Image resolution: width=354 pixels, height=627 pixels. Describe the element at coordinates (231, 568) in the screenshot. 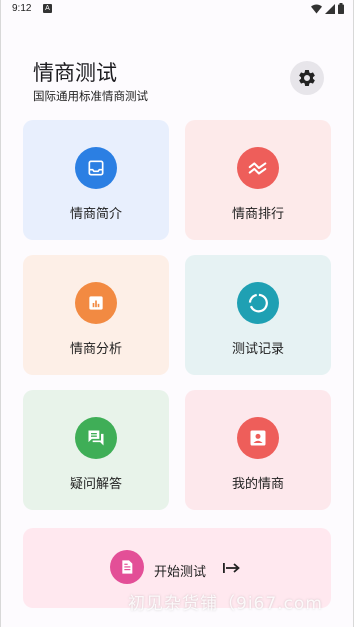

I see `arrow-right-icon` at that location.